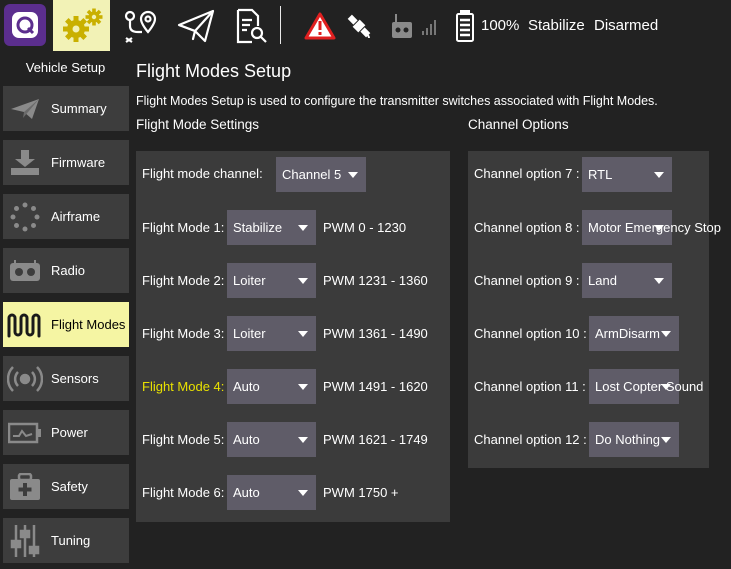 This screenshot has width=731, height=569. Describe the element at coordinates (25, 25) in the screenshot. I see `app-logo-icon` at that location.